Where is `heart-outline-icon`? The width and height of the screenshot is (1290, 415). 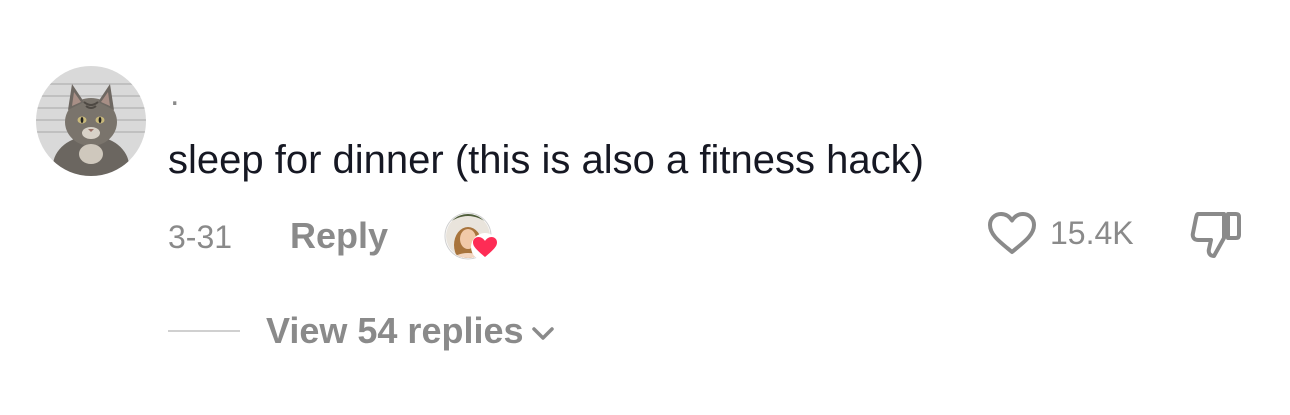 heart-outline-icon is located at coordinates (1012, 233).